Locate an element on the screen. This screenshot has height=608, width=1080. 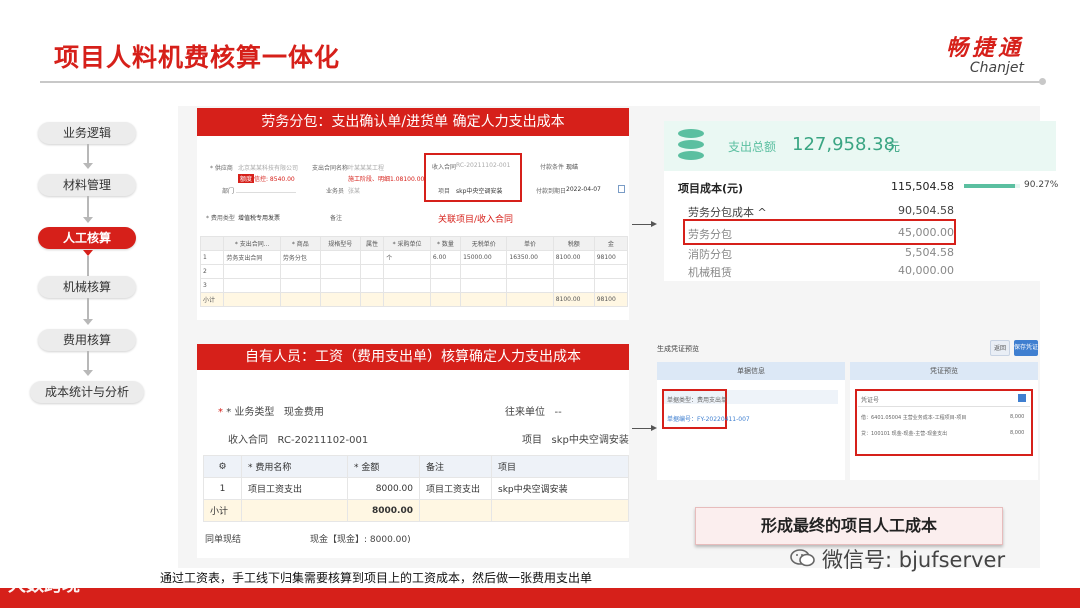
flow-step-labor: 人工核算 is located at coordinates (87, 238).